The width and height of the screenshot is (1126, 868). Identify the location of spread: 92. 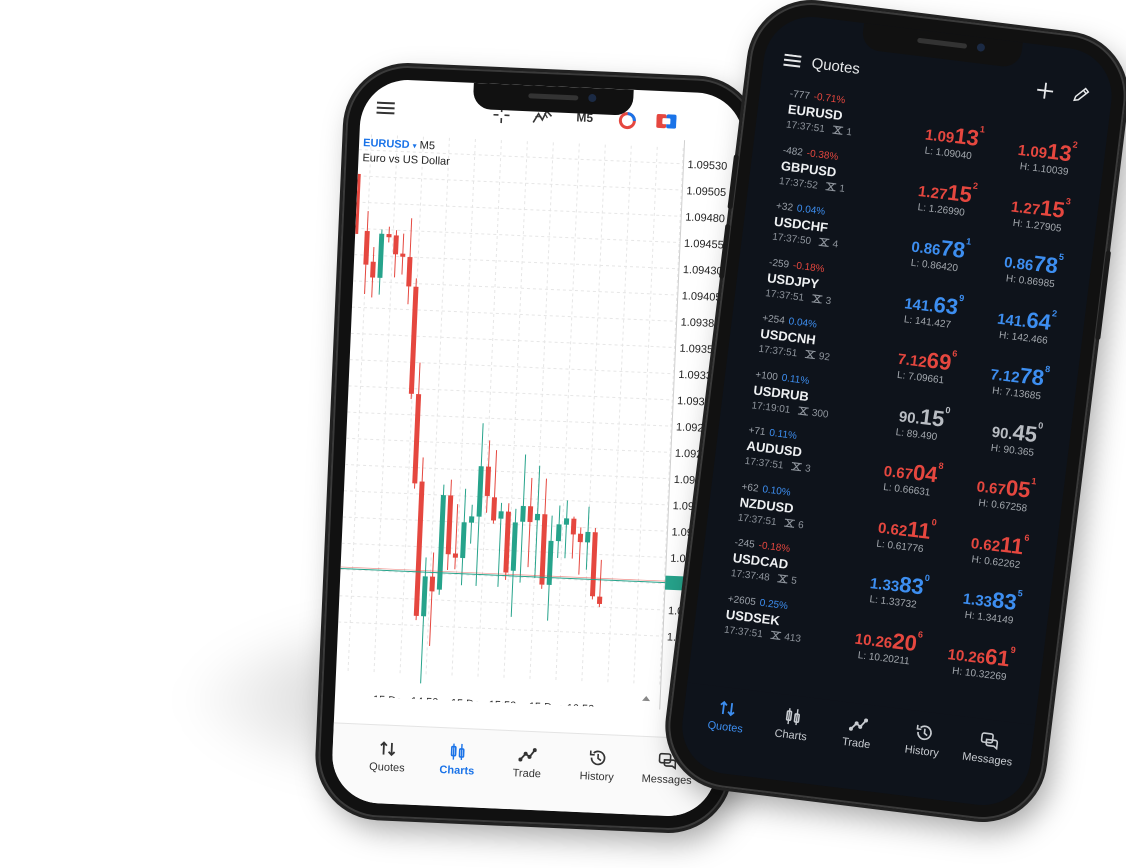
(824, 357).